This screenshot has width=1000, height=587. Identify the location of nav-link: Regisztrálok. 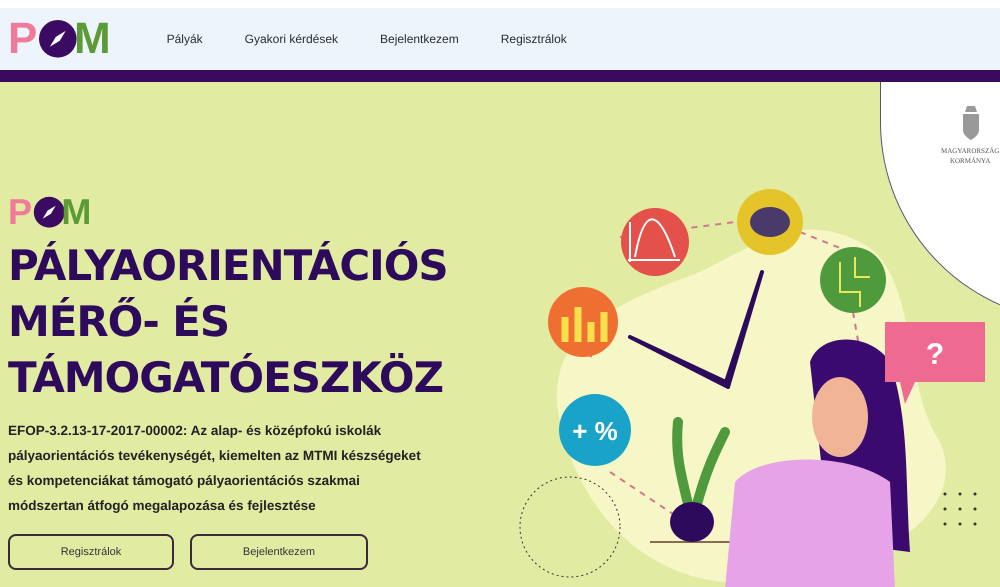
(533, 39).